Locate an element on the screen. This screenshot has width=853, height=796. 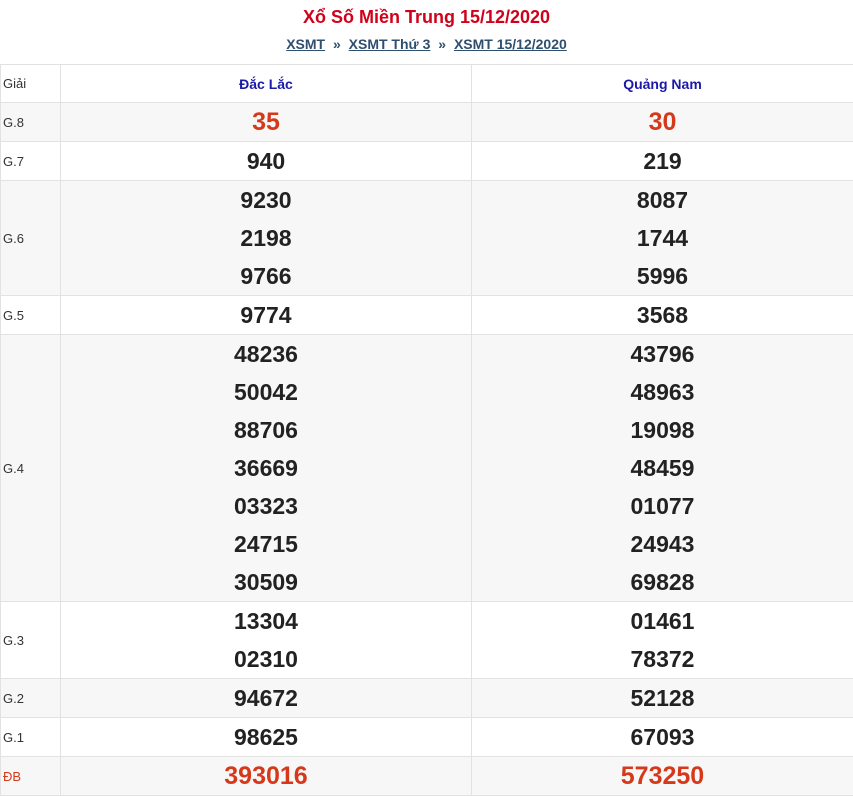
prize-number: 219 is located at coordinates (662, 161).